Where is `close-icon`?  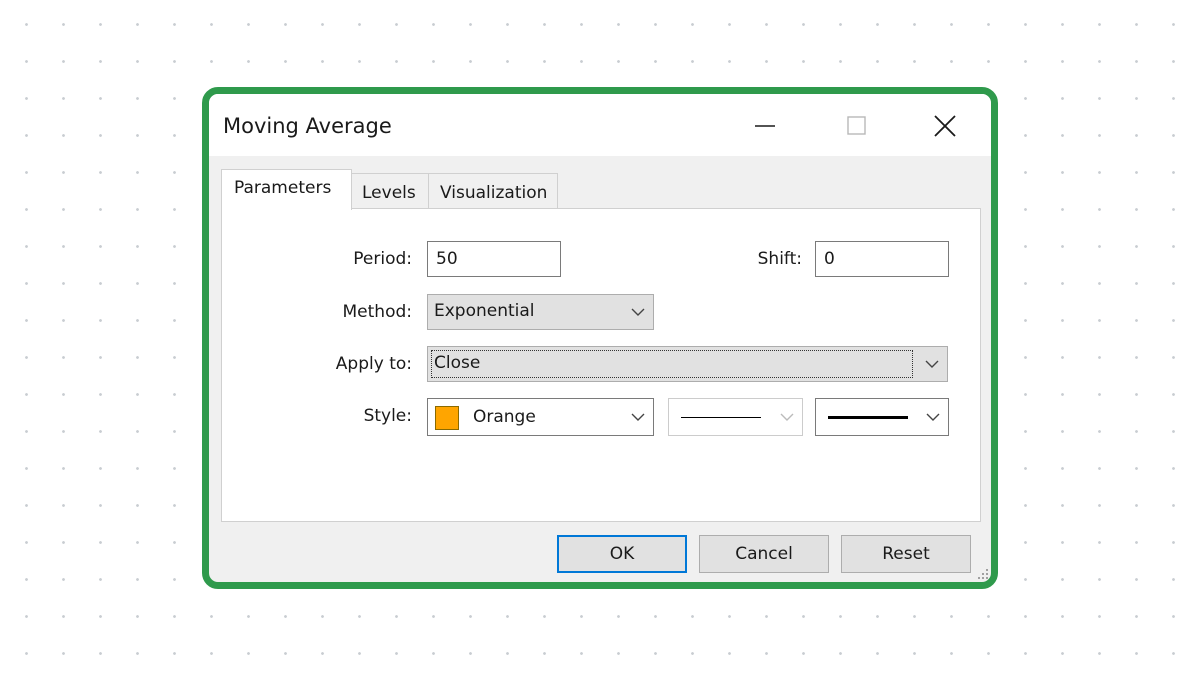
close-icon is located at coordinates (945, 126).